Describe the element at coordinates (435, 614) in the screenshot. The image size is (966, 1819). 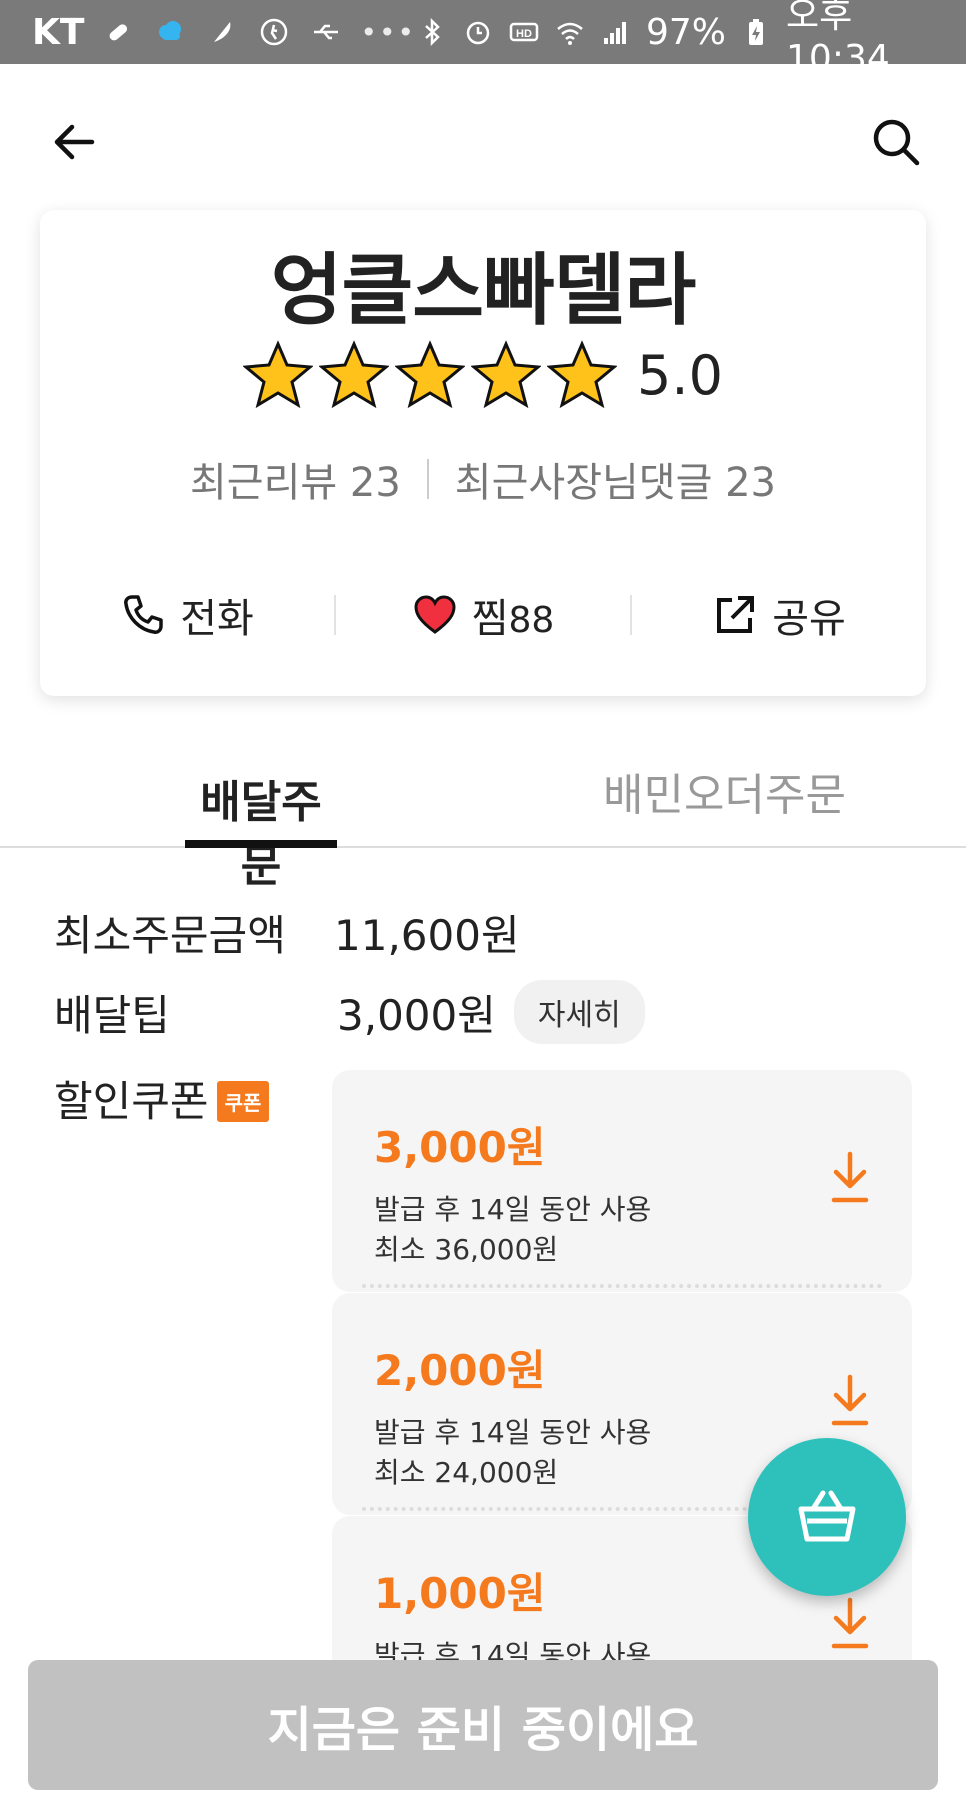
I see `heart-icon` at that location.